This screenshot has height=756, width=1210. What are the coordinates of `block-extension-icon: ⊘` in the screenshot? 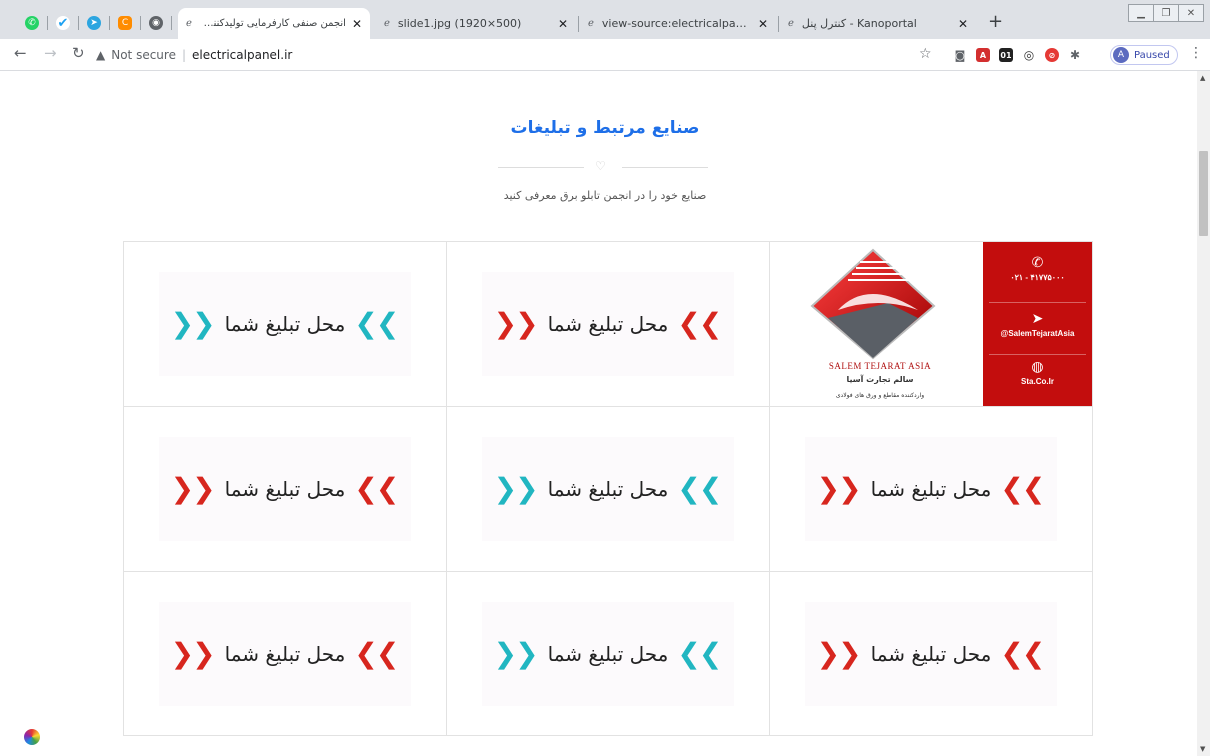 It's located at (1052, 55).